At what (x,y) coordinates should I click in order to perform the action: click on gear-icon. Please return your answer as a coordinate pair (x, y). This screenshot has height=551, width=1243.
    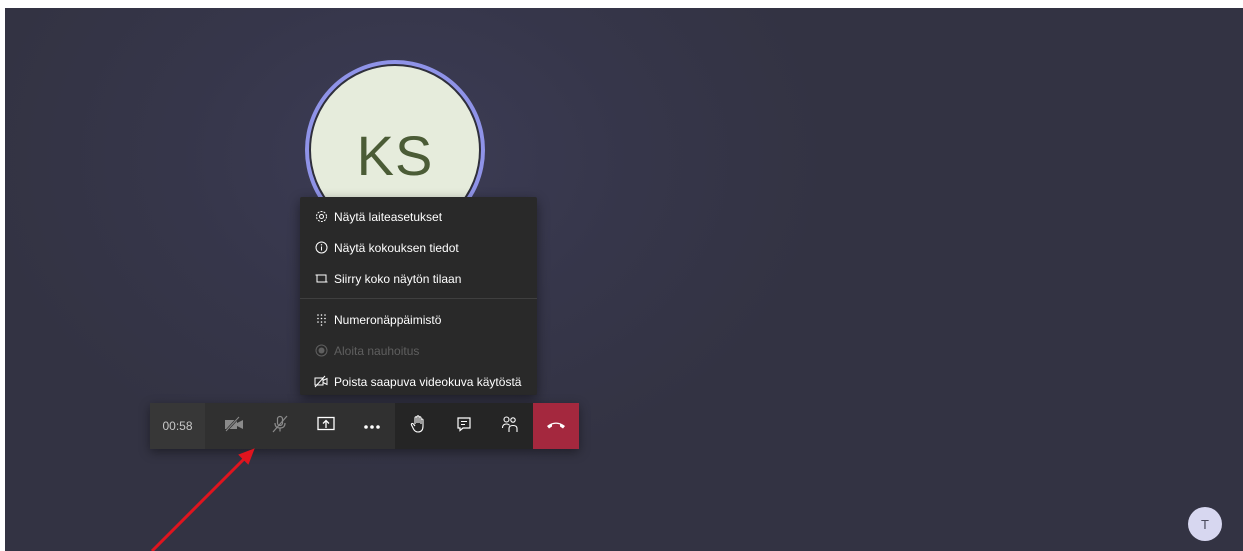
    Looking at the image, I should click on (321, 217).